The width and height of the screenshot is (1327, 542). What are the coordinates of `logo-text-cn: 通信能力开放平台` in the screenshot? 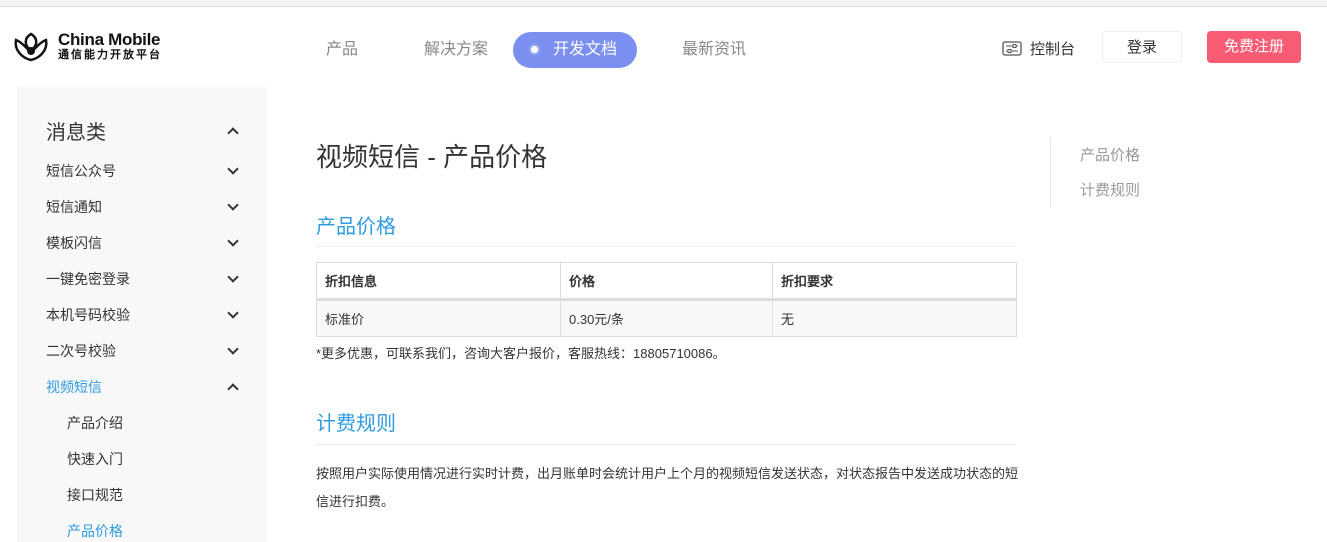 It's located at (110, 54).